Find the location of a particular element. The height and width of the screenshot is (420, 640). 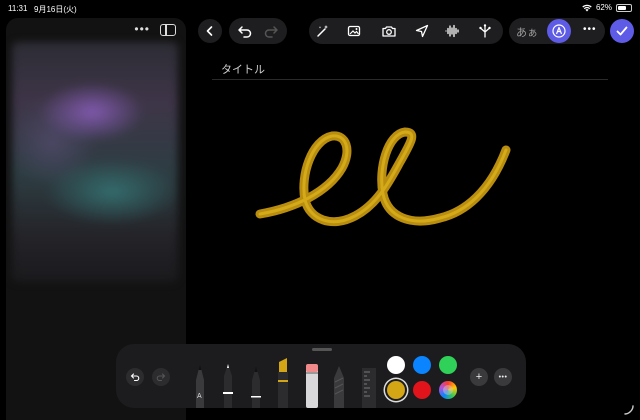

ruler-tool is located at coordinates (369, 388).